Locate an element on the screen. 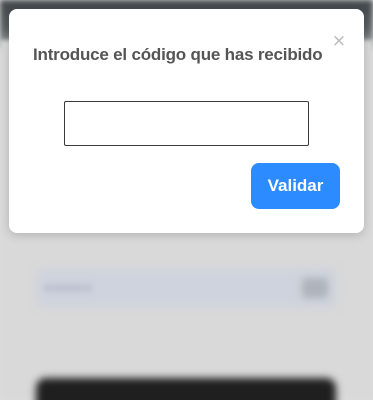 This screenshot has height=400, width=373. background-field-text is located at coordinates (68, 288).